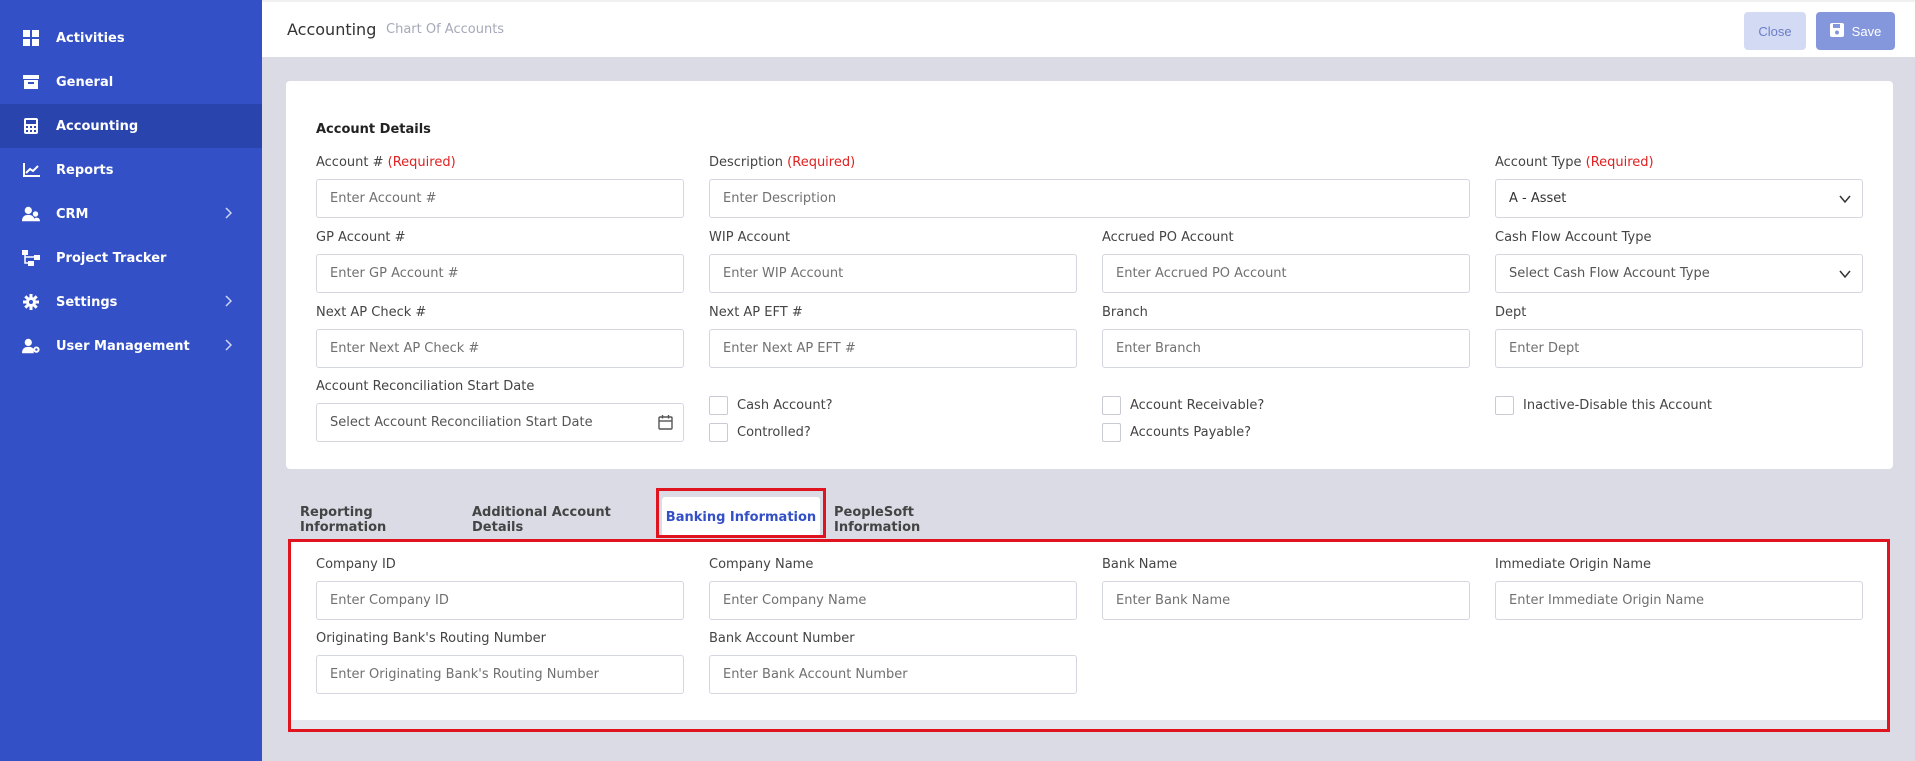 The image size is (1915, 761). What do you see at coordinates (332, 29) in the screenshot?
I see `page-title: Accounting` at bounding box center [332, 29].